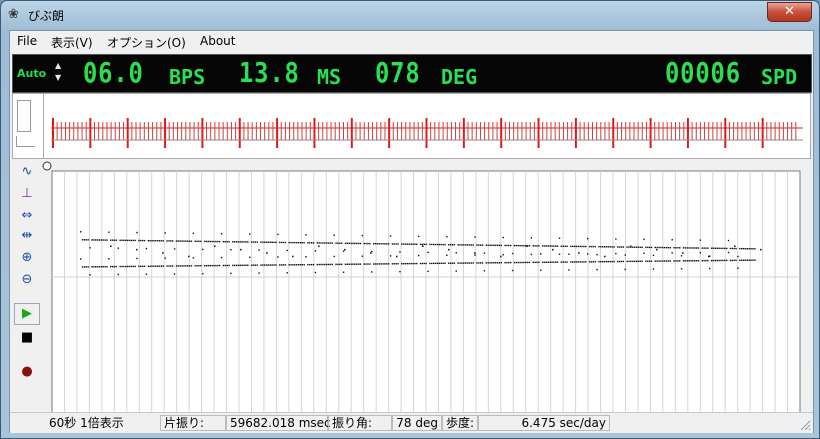 The image size is (820, 439). I want to click on level-icon: ⊥, so click(27, 194).